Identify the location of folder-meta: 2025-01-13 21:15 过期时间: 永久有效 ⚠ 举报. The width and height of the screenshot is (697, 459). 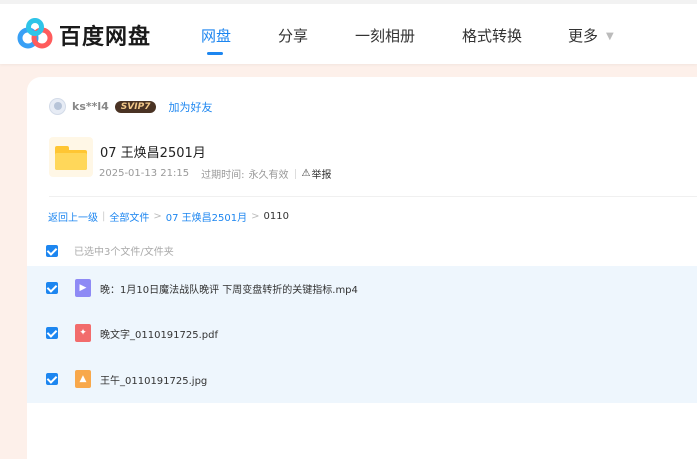
(215, 173).